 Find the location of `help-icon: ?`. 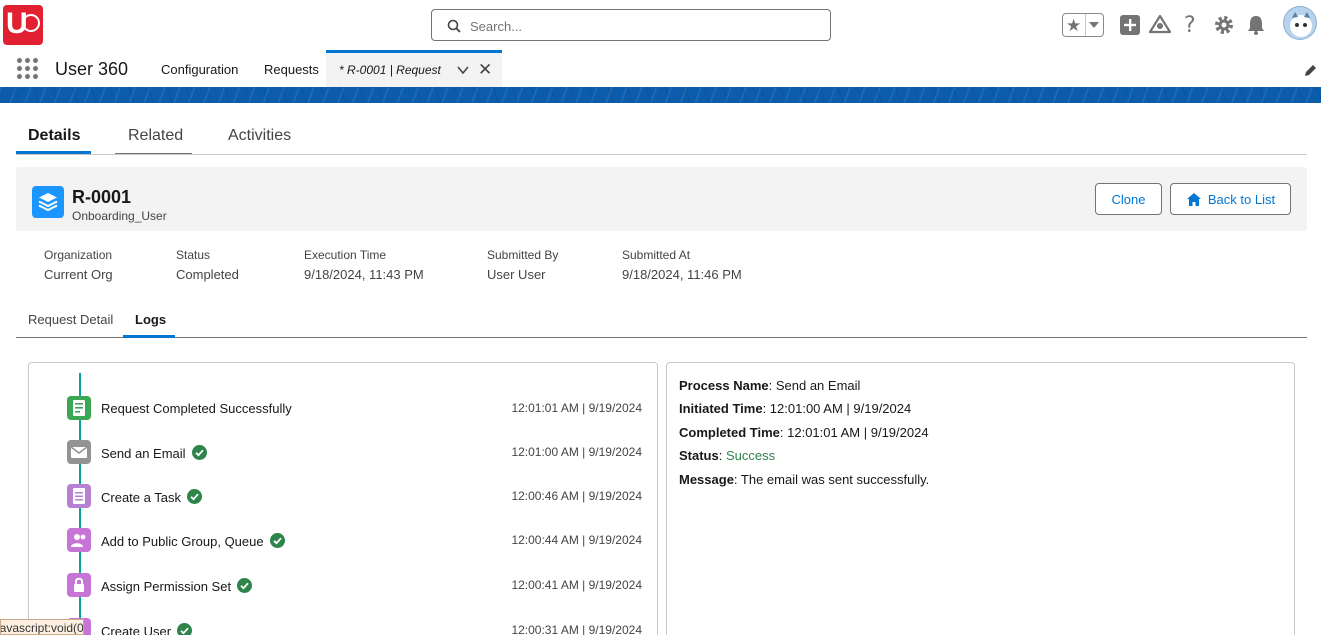

help-icon: ? is located at coordinates (1191, 25).